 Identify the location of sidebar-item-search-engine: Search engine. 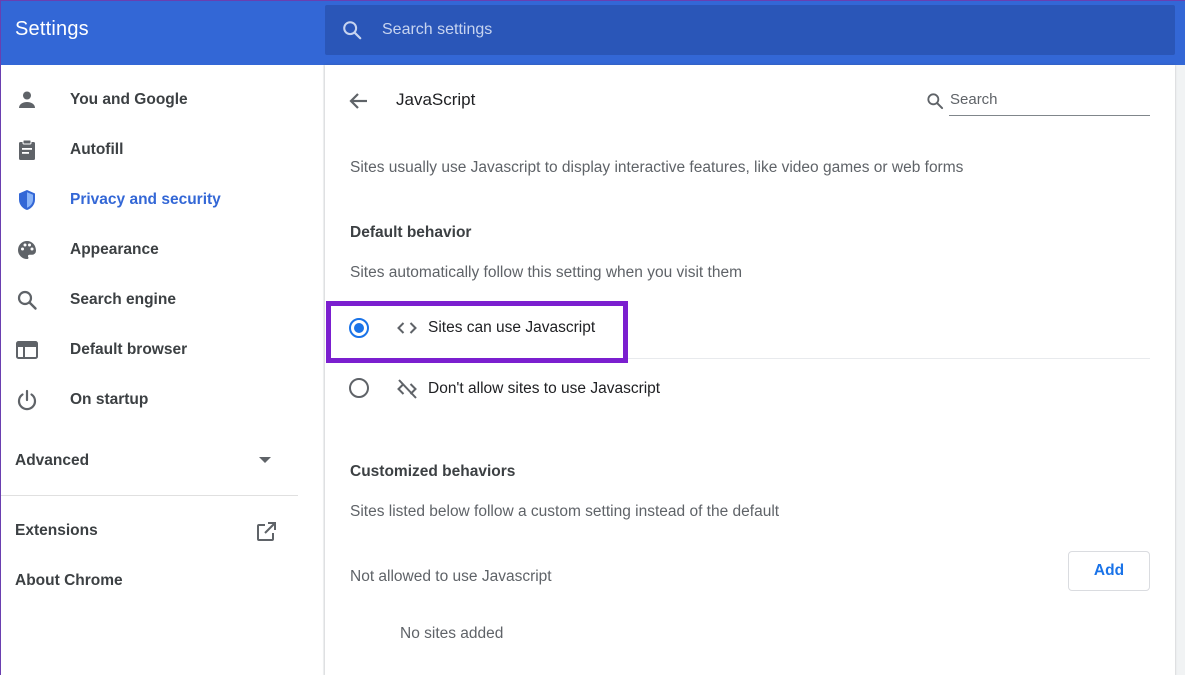
(151, 300).